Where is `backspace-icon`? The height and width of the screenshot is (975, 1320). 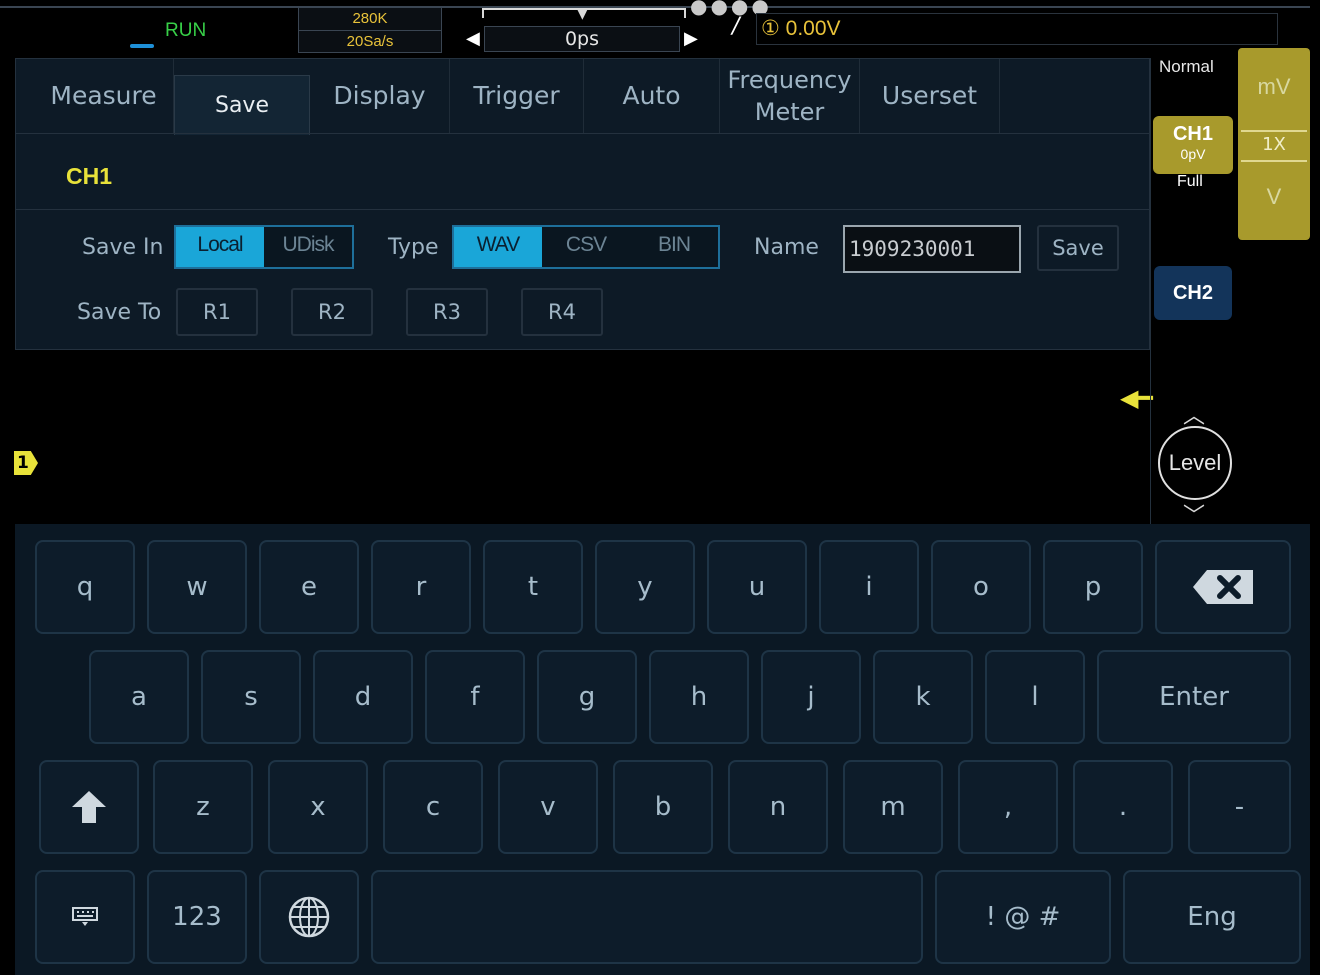 backspace-icon is located at coordinates (1223, 587).